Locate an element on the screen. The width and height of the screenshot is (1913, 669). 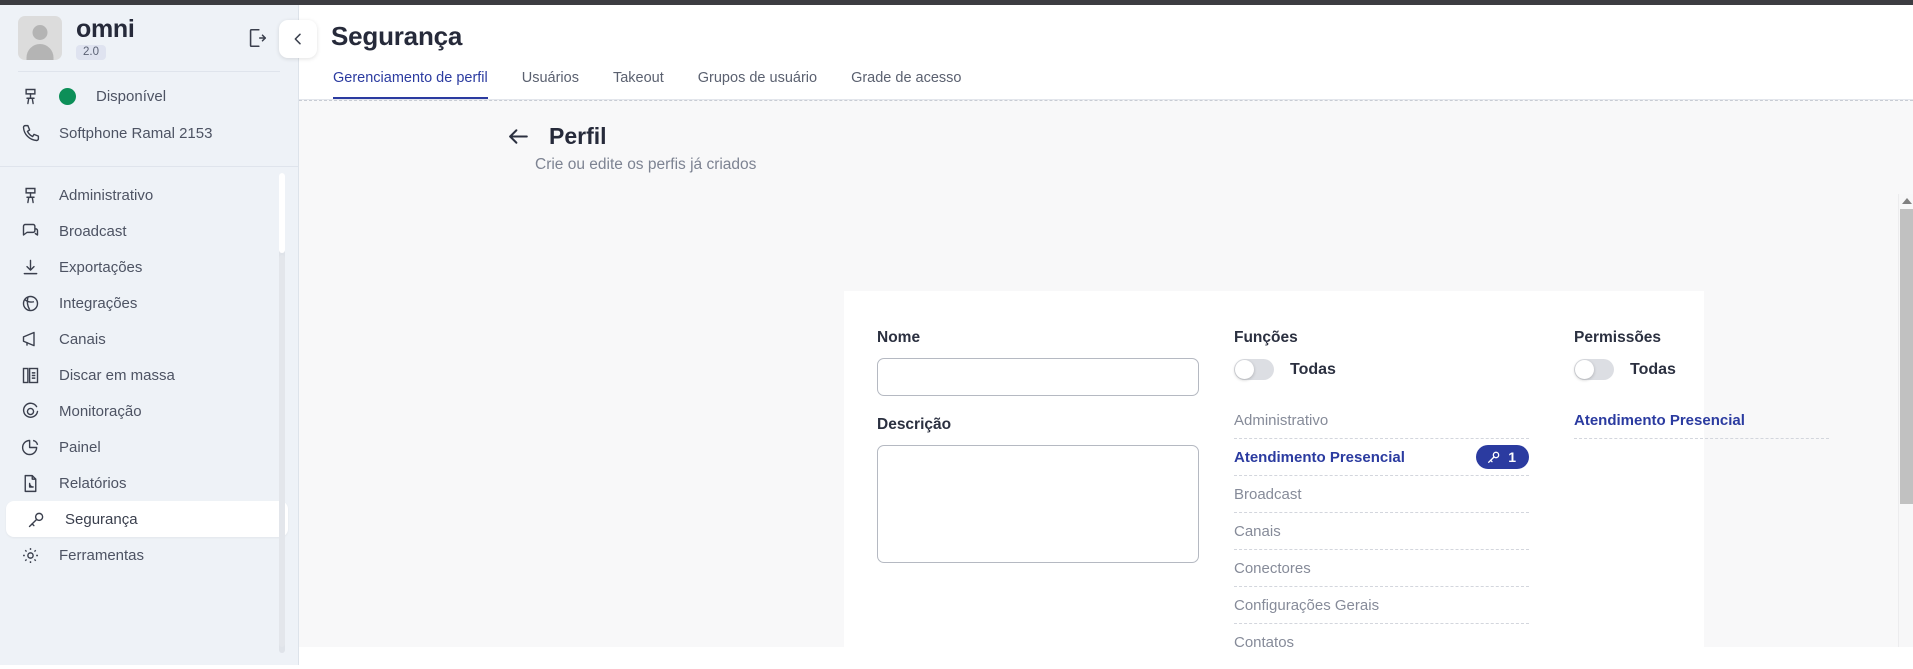
sidebar-item-label: Painel is located at coordinates (80, 447).